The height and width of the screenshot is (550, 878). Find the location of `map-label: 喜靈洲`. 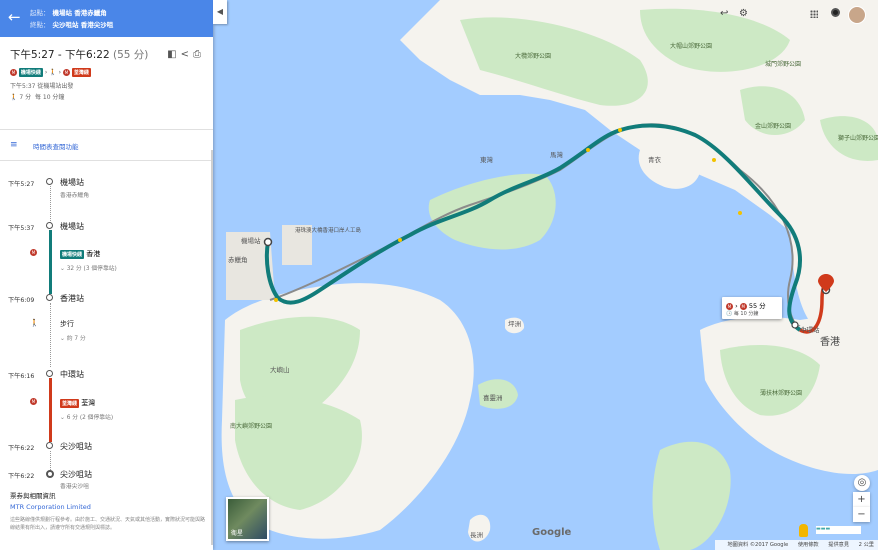

map-label: 喜靈洲 is located at coordinates (493, 397).